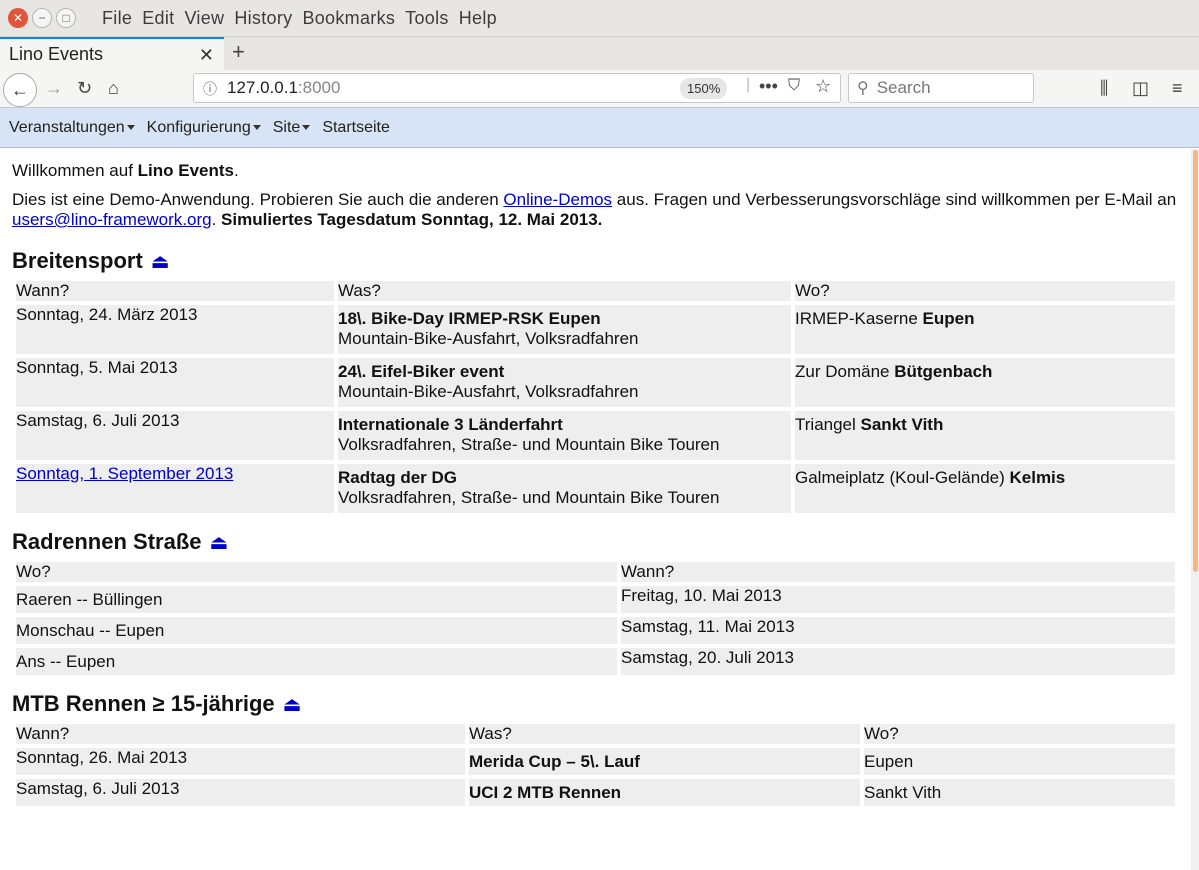 The height and width of the screenshot is (870, 1199). What do you see at coordinates (557, 199) in the screenshot?
I see `online-demos-link: Online-Demos` at bounding box center [557, 199].